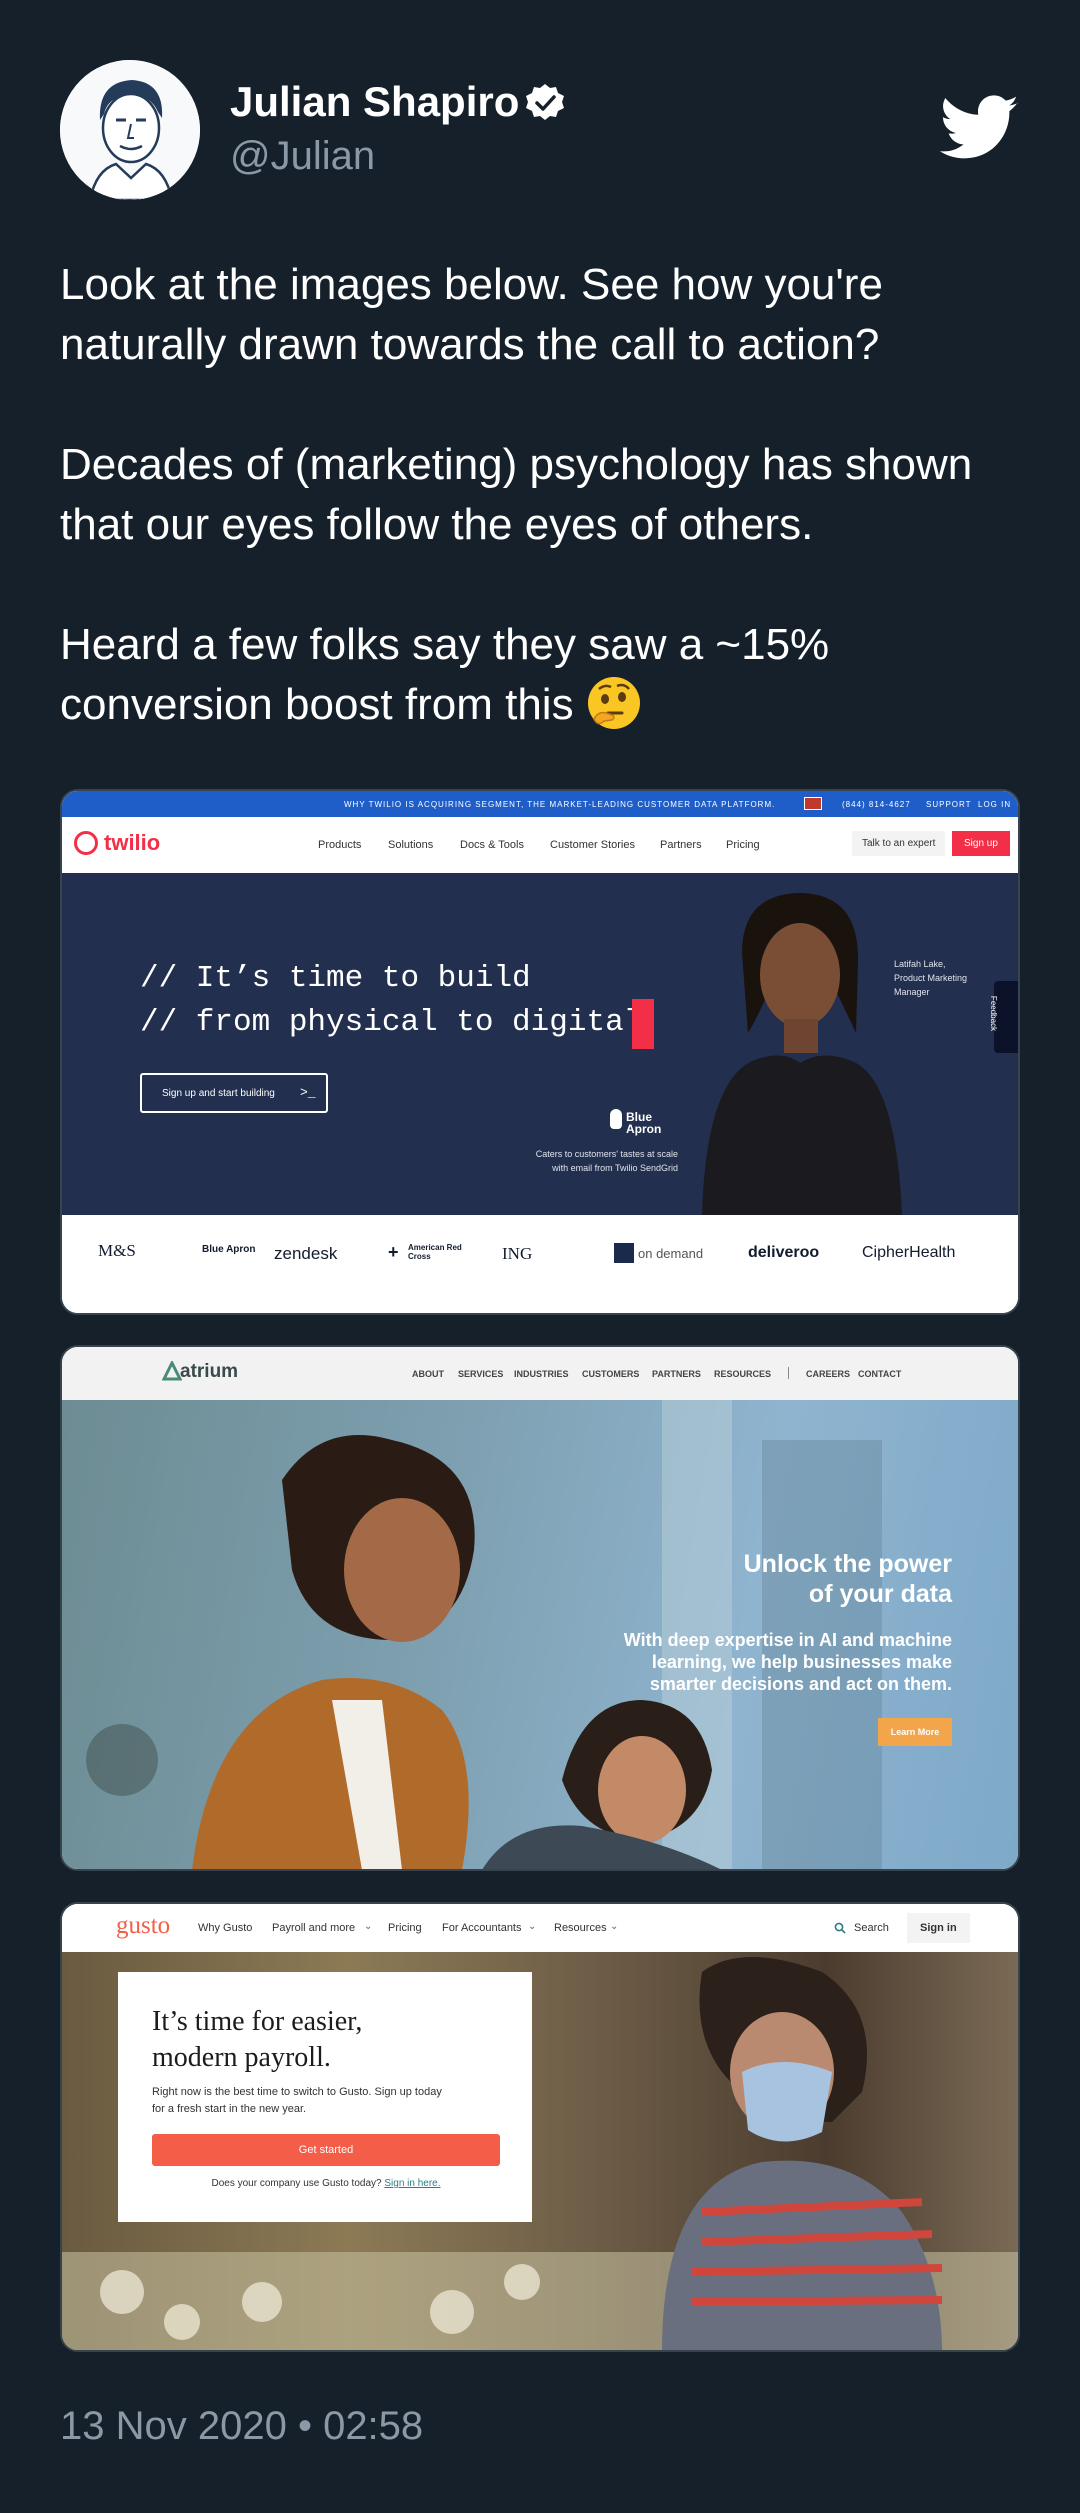  What do you see at coordinates (743, 845) in the screenshot?
I see `twilio-nav-pricing: Pricing` at bounding box center [743, 845].